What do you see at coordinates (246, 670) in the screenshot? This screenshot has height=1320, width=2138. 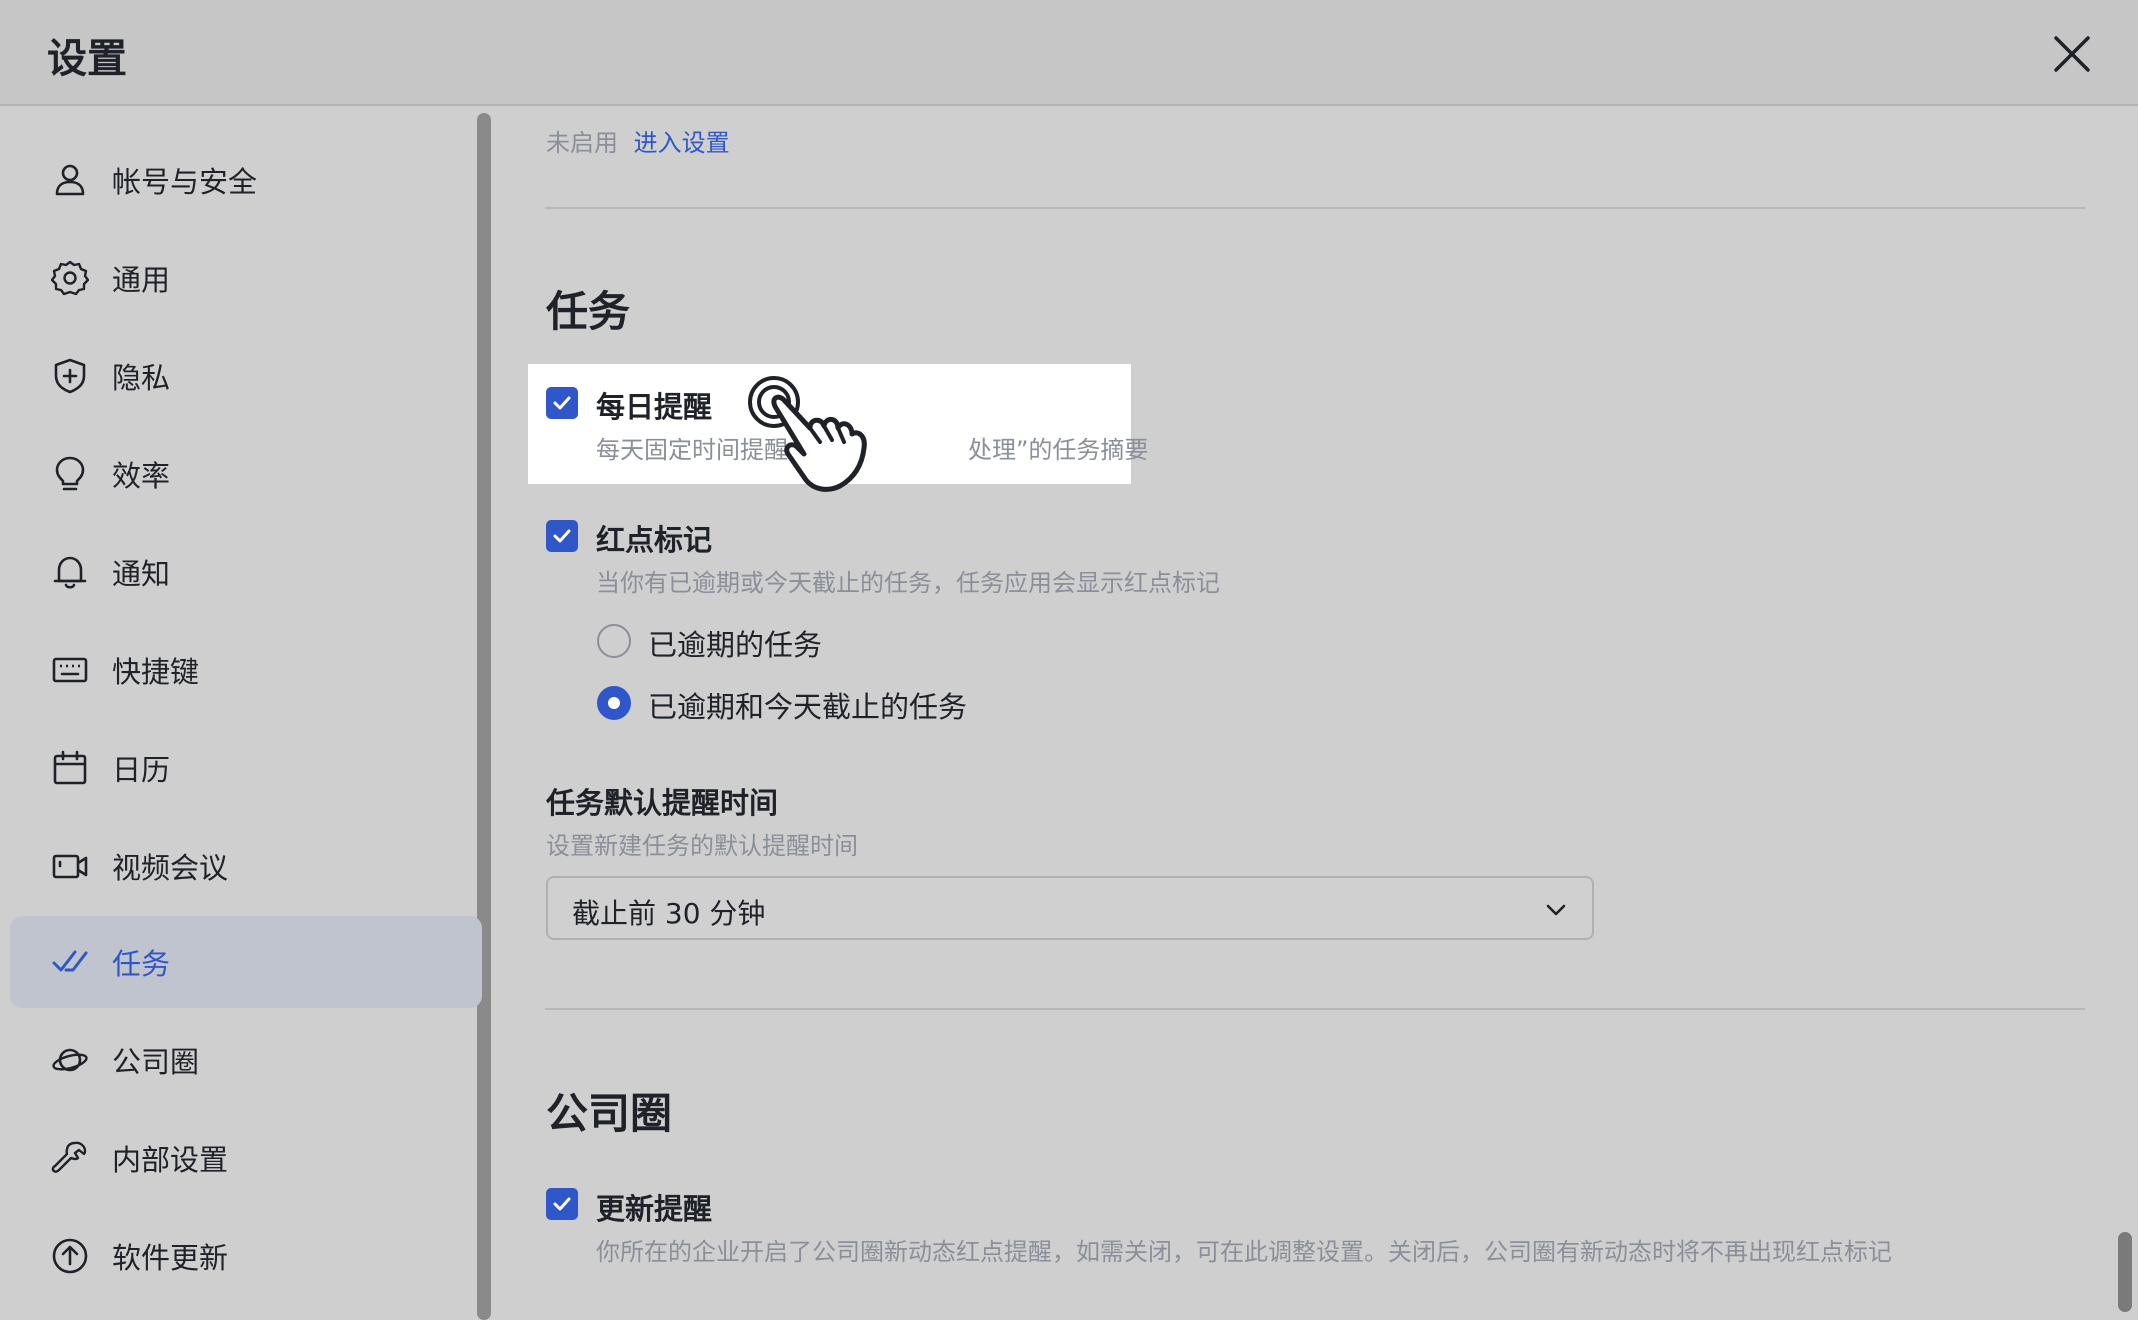 I see `sidebar-item-shortcuts: 快捷键` at bounding box center [246, 670].